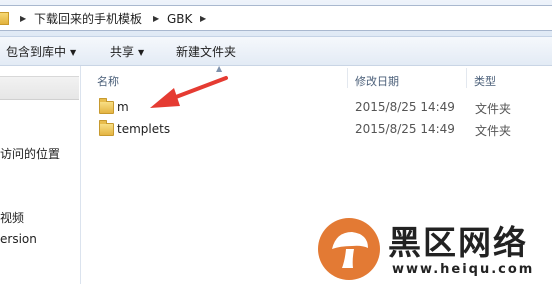 The image size is (552, 284). I want to click on address-box: ▶ 下载回来的手机模板 ▶ GBK ▶, so click(276, 18).